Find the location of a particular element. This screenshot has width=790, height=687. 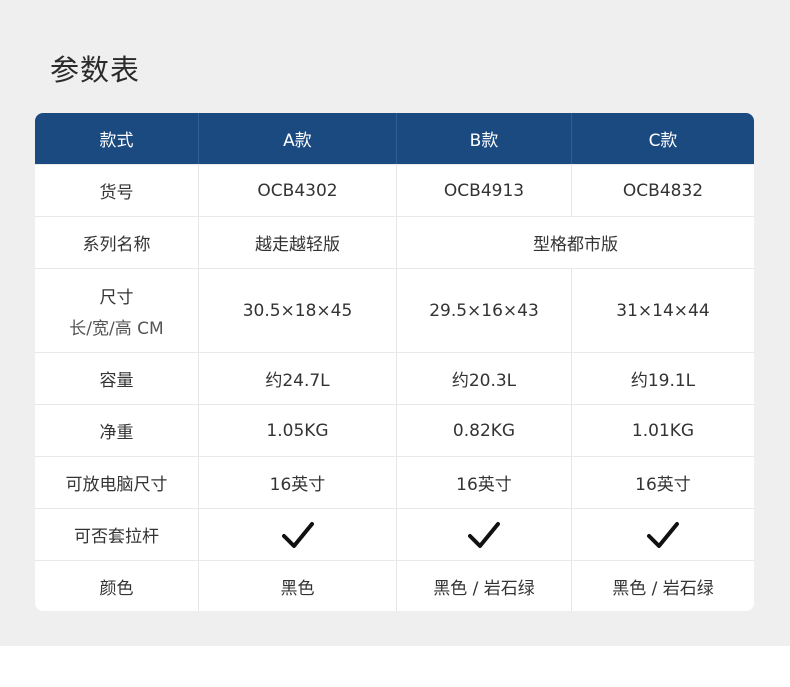

row-label-trolley: 可否套拉杆 is located at coordinates (116, 534).